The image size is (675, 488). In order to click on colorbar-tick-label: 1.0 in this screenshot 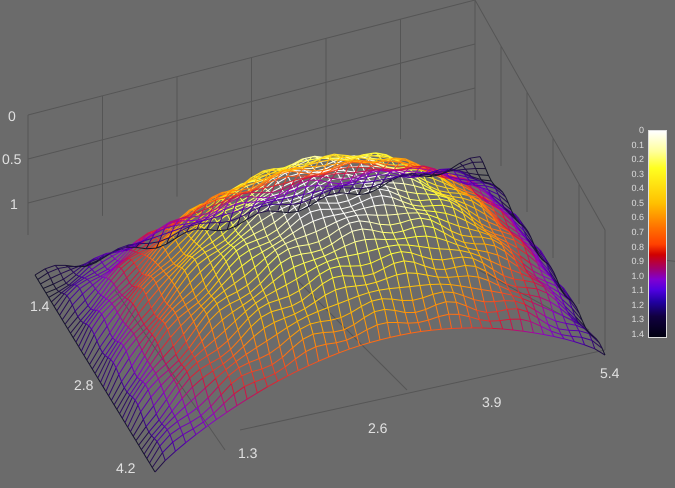, I will do `click(637, 275)`.